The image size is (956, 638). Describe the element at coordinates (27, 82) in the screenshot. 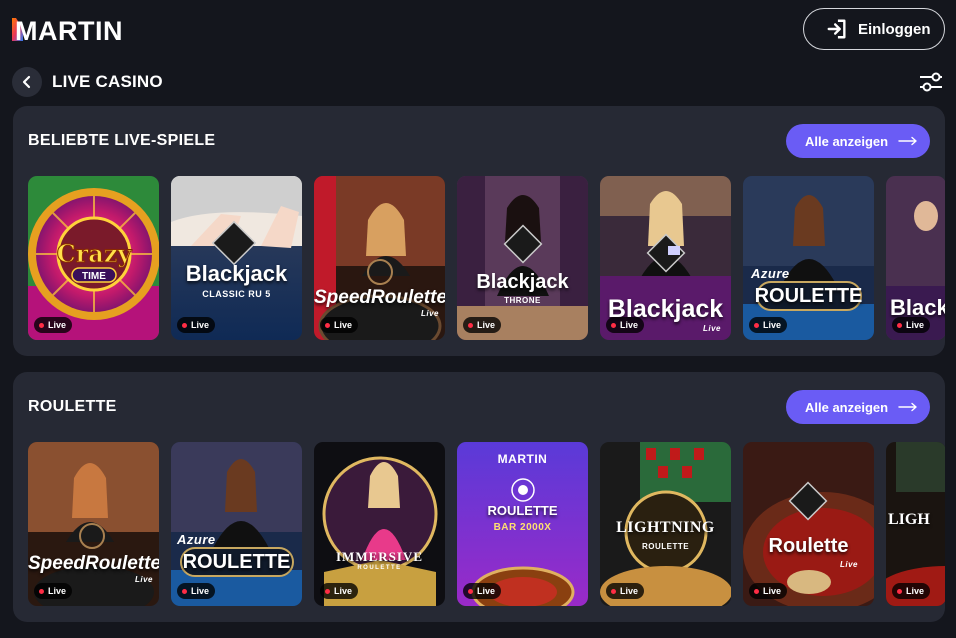

I see `back-button` at that location.